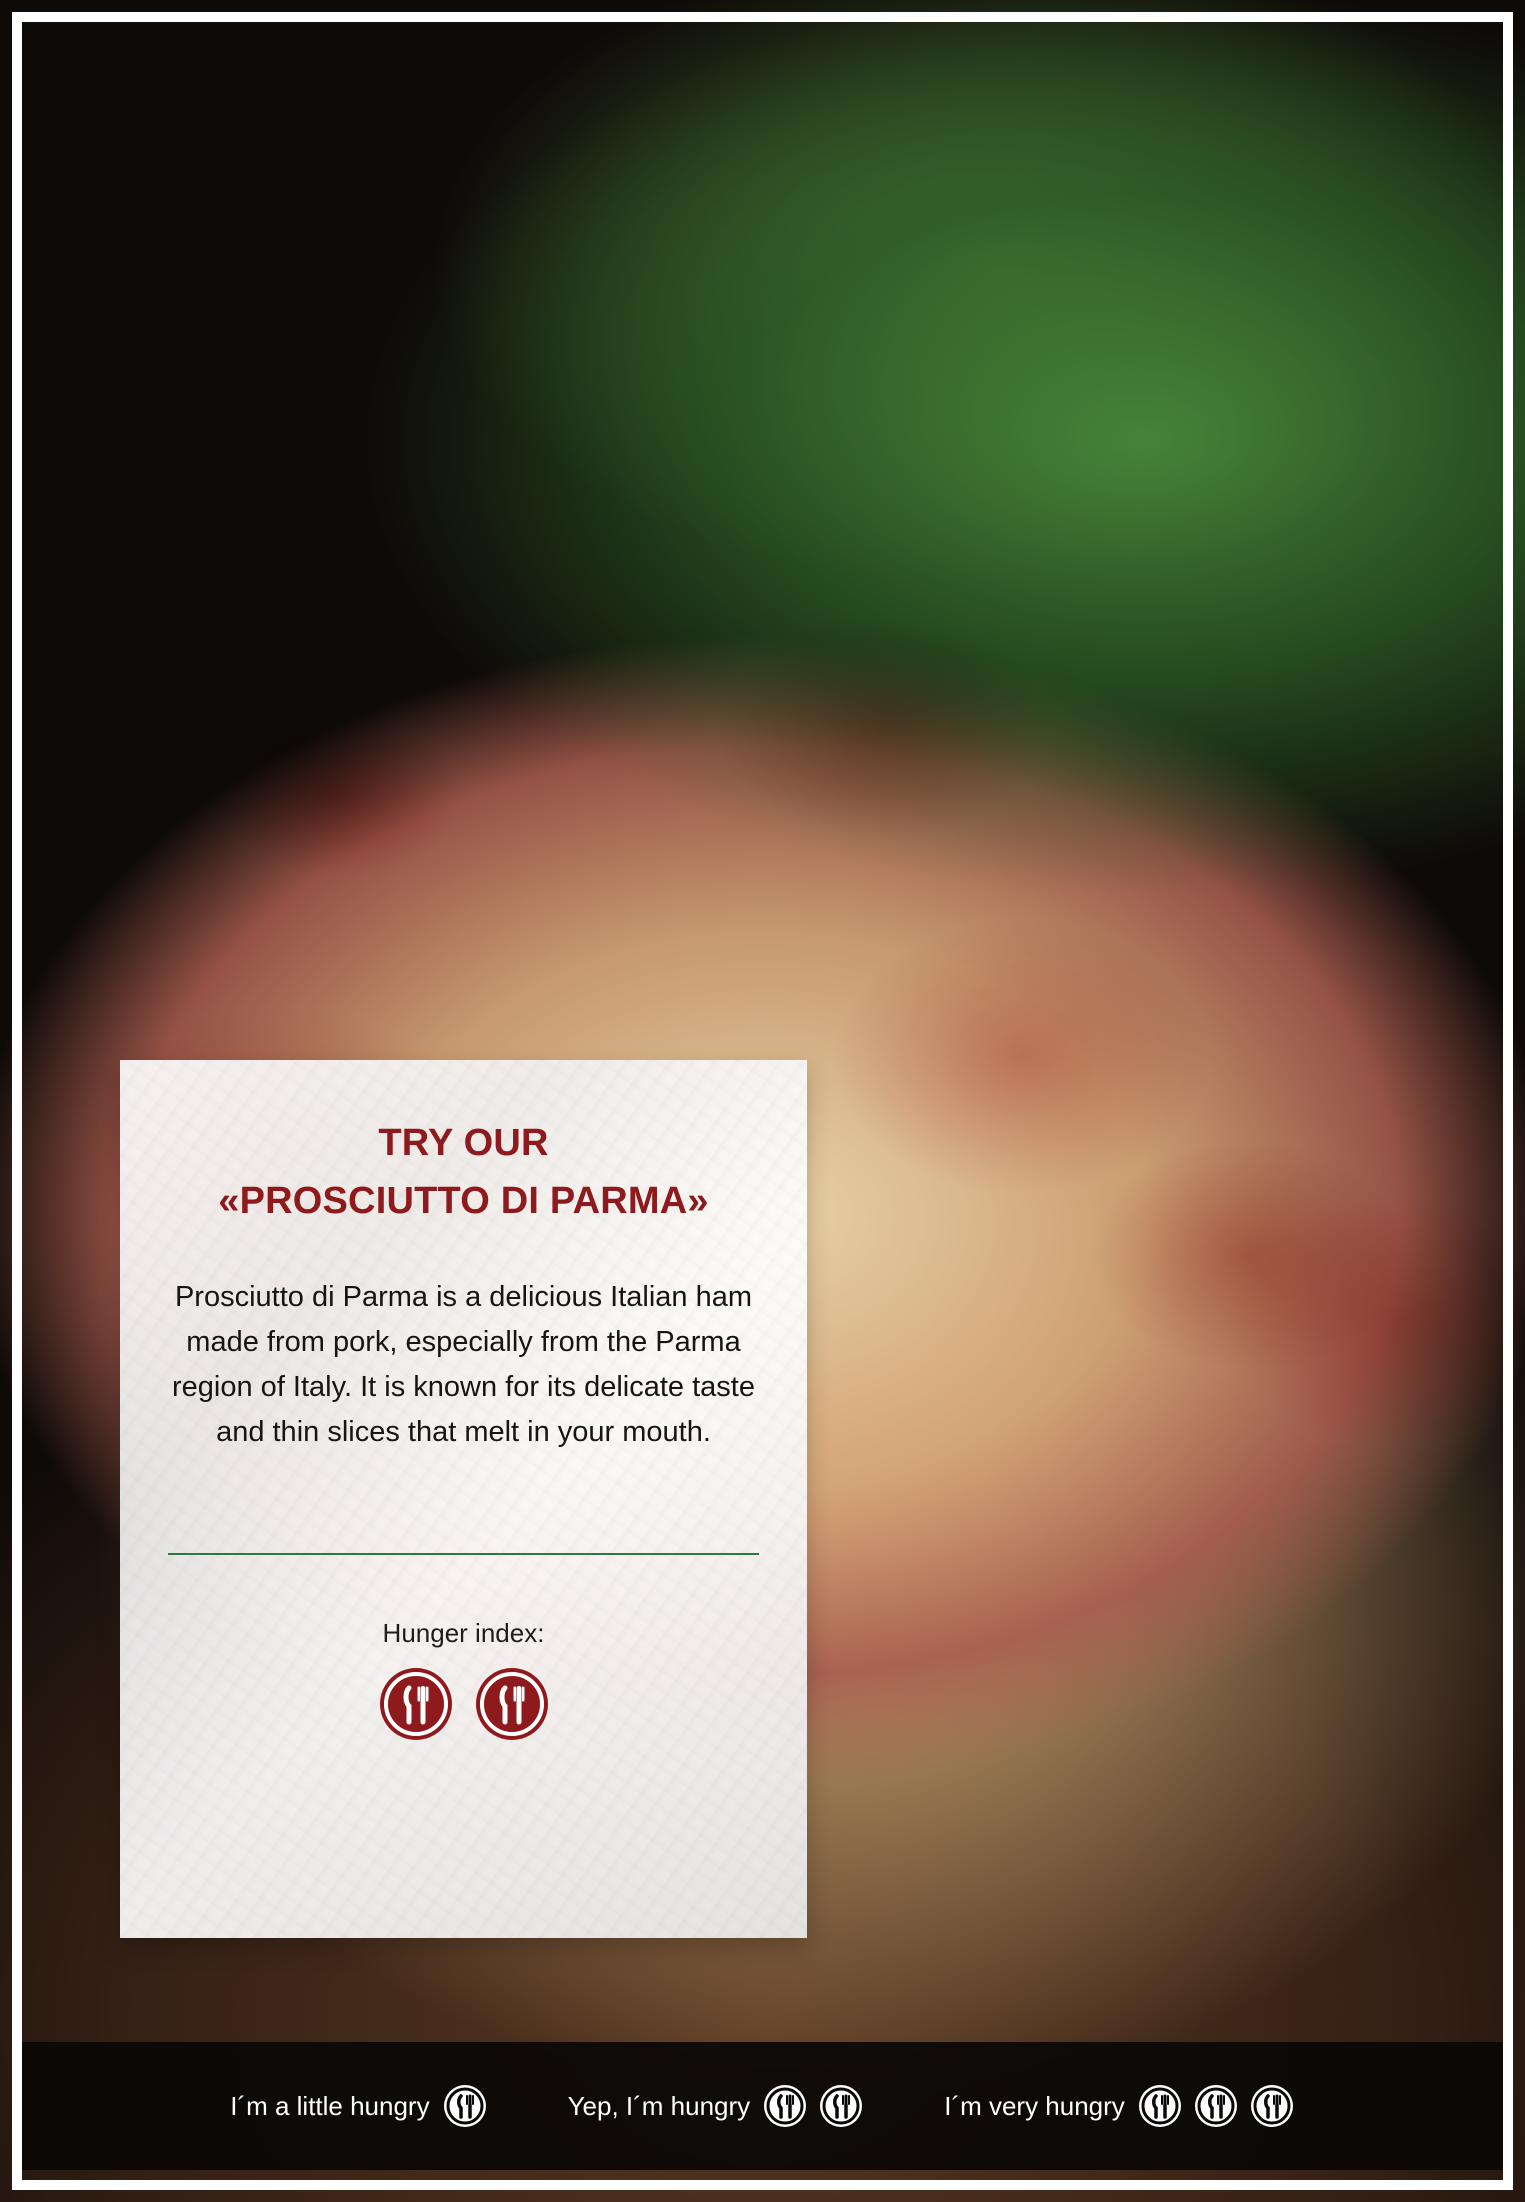 This screenshot has width=1525, height=2202. I want to click on legend-item-hungry: Yep, I´m hungry, so click(716, 2106).